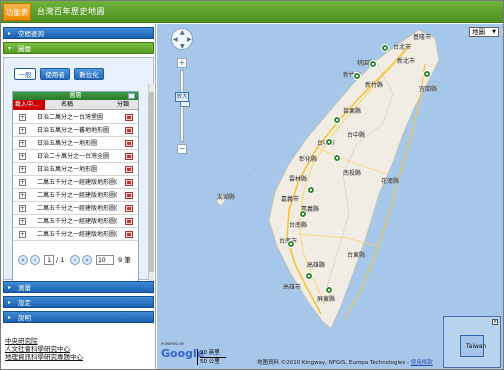 The width and height of the screenshot is (504, 370). I want to click on layer-row: + 日治五萬分之一蕃地地形圖, so click(75, 130).